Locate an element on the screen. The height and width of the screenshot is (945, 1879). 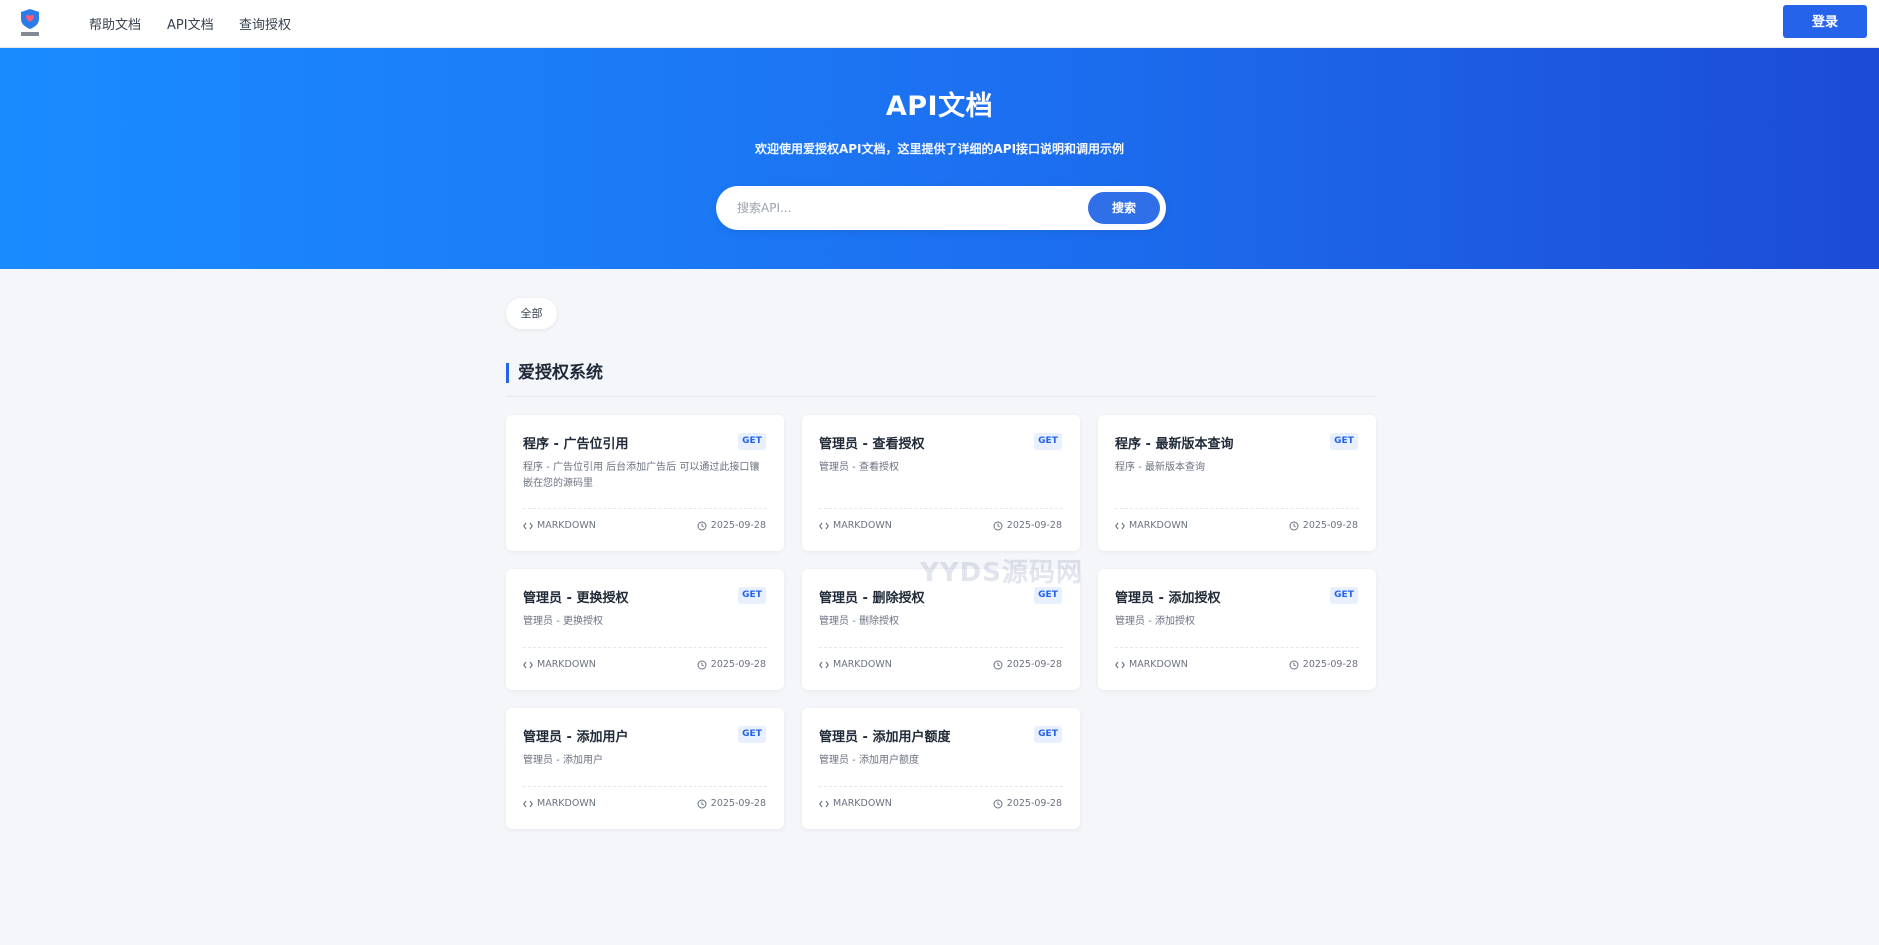
api-card-title: 管理员 - 添加用户额度 is located at coordinates (885, 737).